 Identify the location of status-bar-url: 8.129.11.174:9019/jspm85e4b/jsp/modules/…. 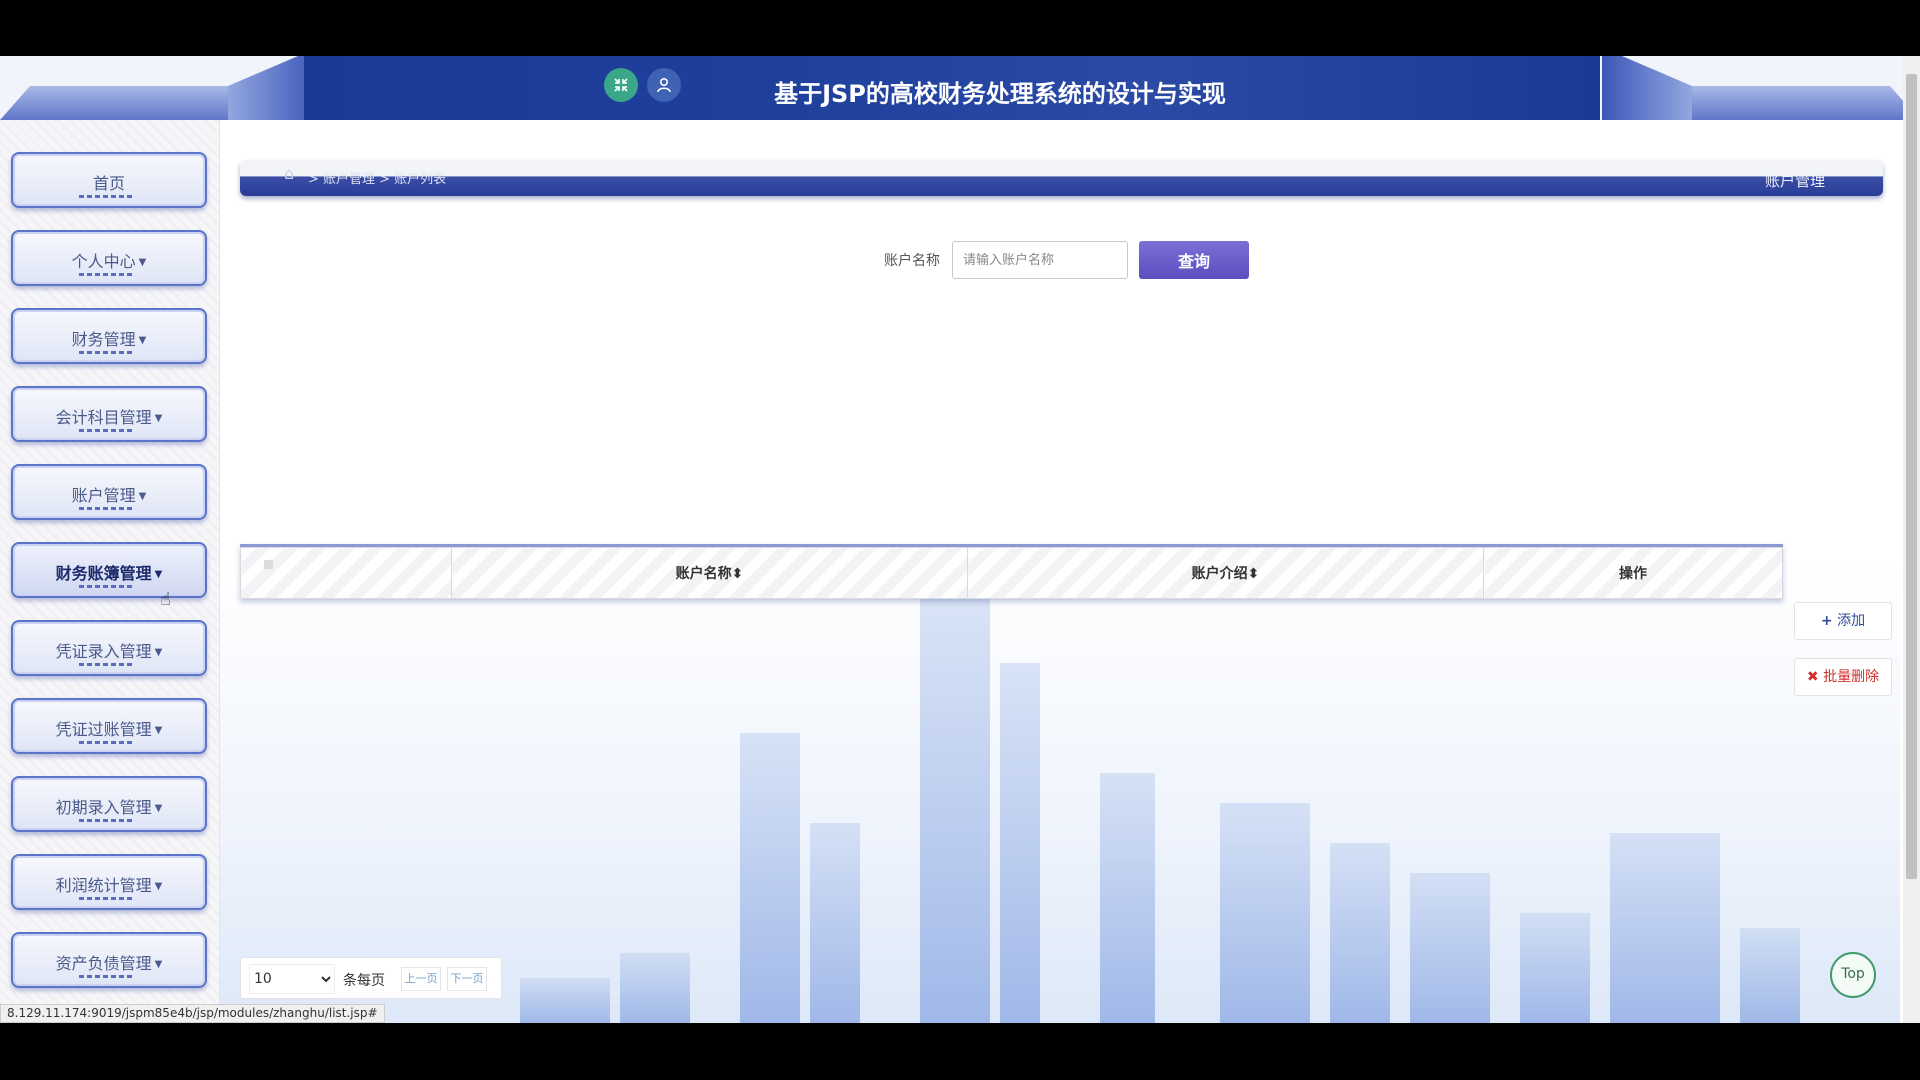
(192, 1013).